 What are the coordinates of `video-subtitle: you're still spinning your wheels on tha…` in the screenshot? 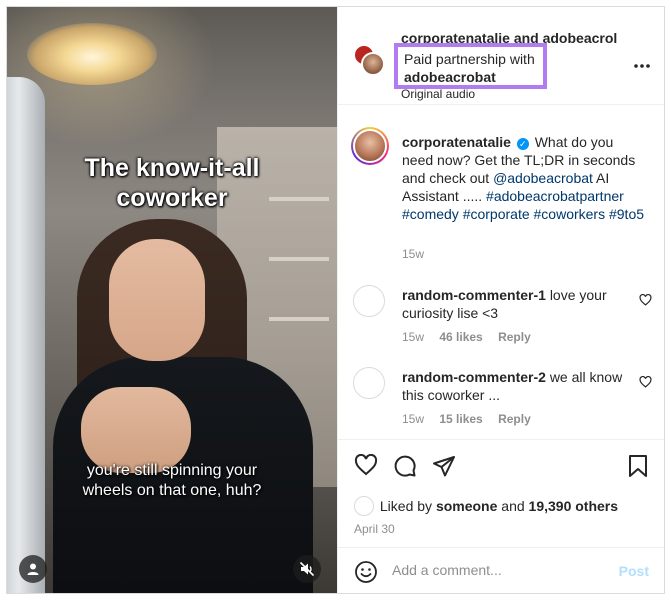 It's located at (172, 481).